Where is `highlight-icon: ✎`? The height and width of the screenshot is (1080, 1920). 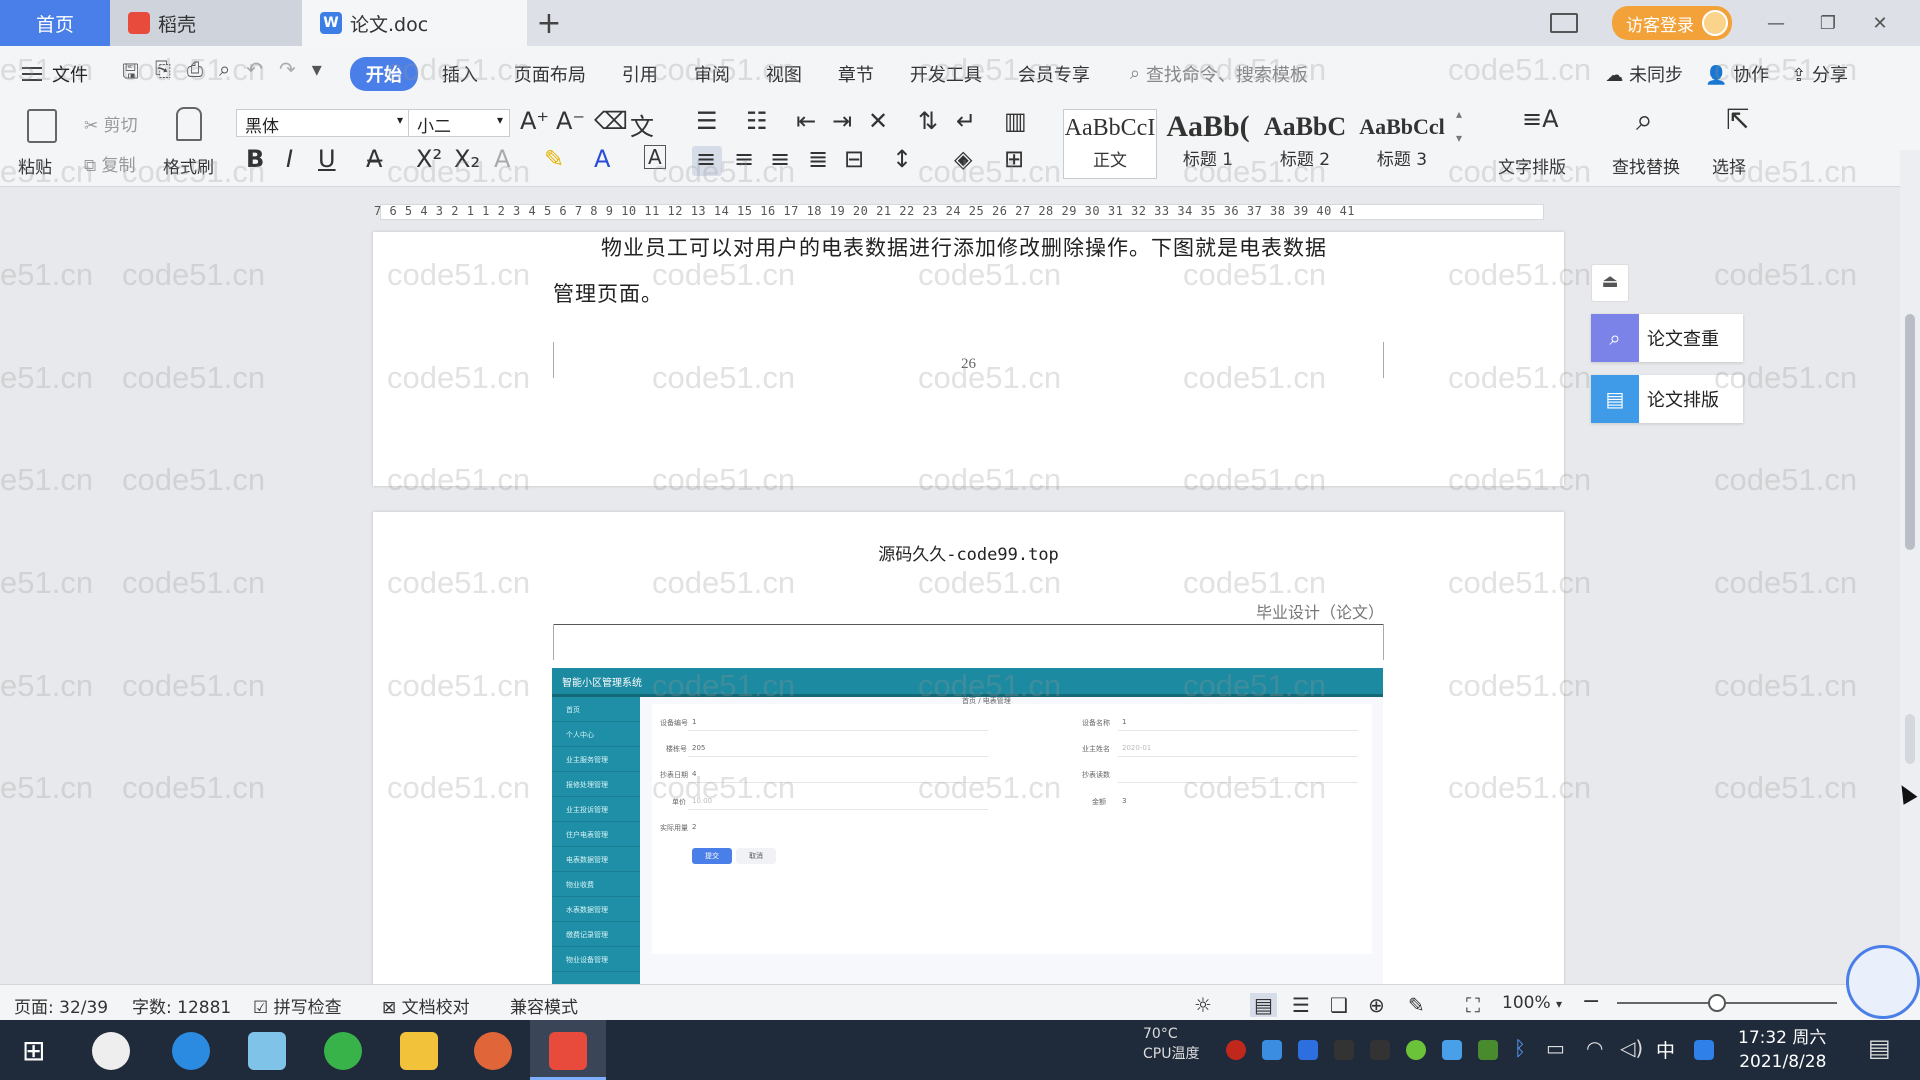 highlight-icon: ✎ is located at coordinates (554, 159).